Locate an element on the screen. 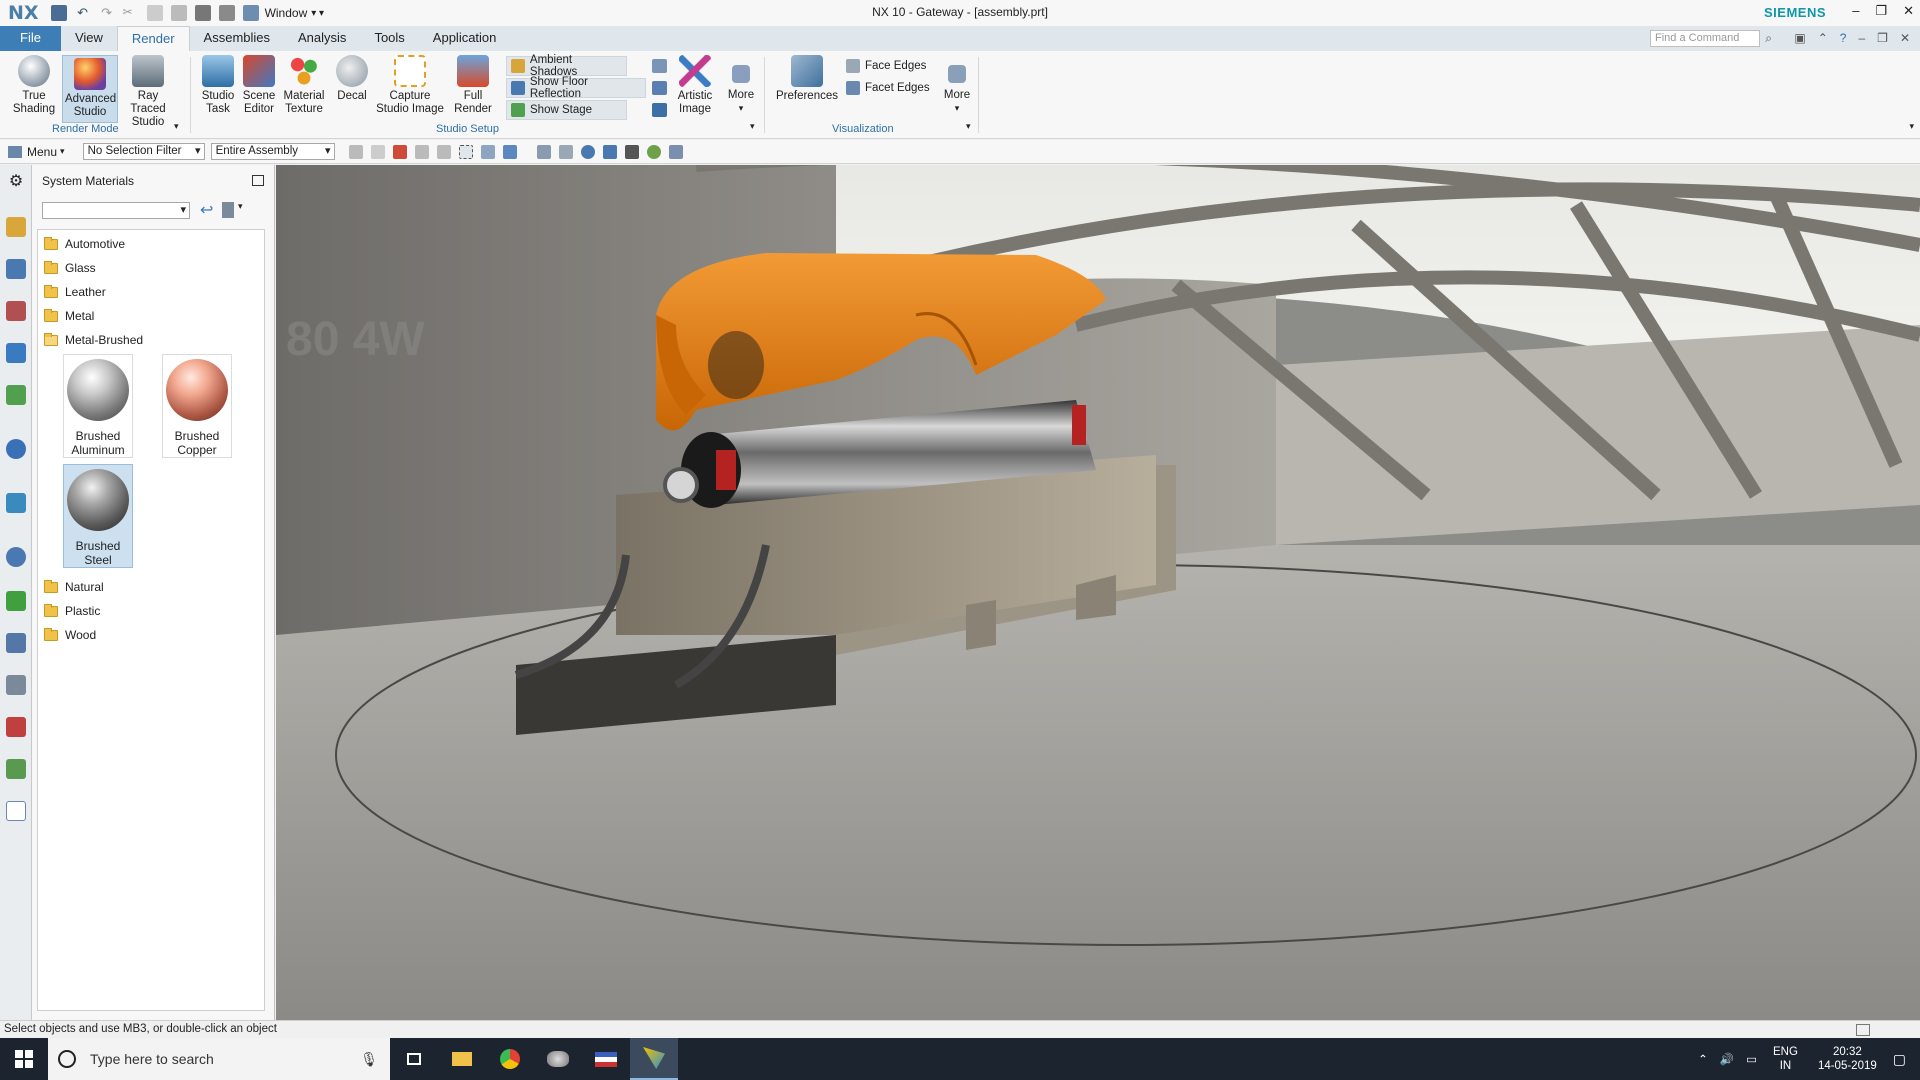 The width and height of the screenshot is (1920, 1080). volume-icon: 🔊 is located at coordinates (1727, 1059).